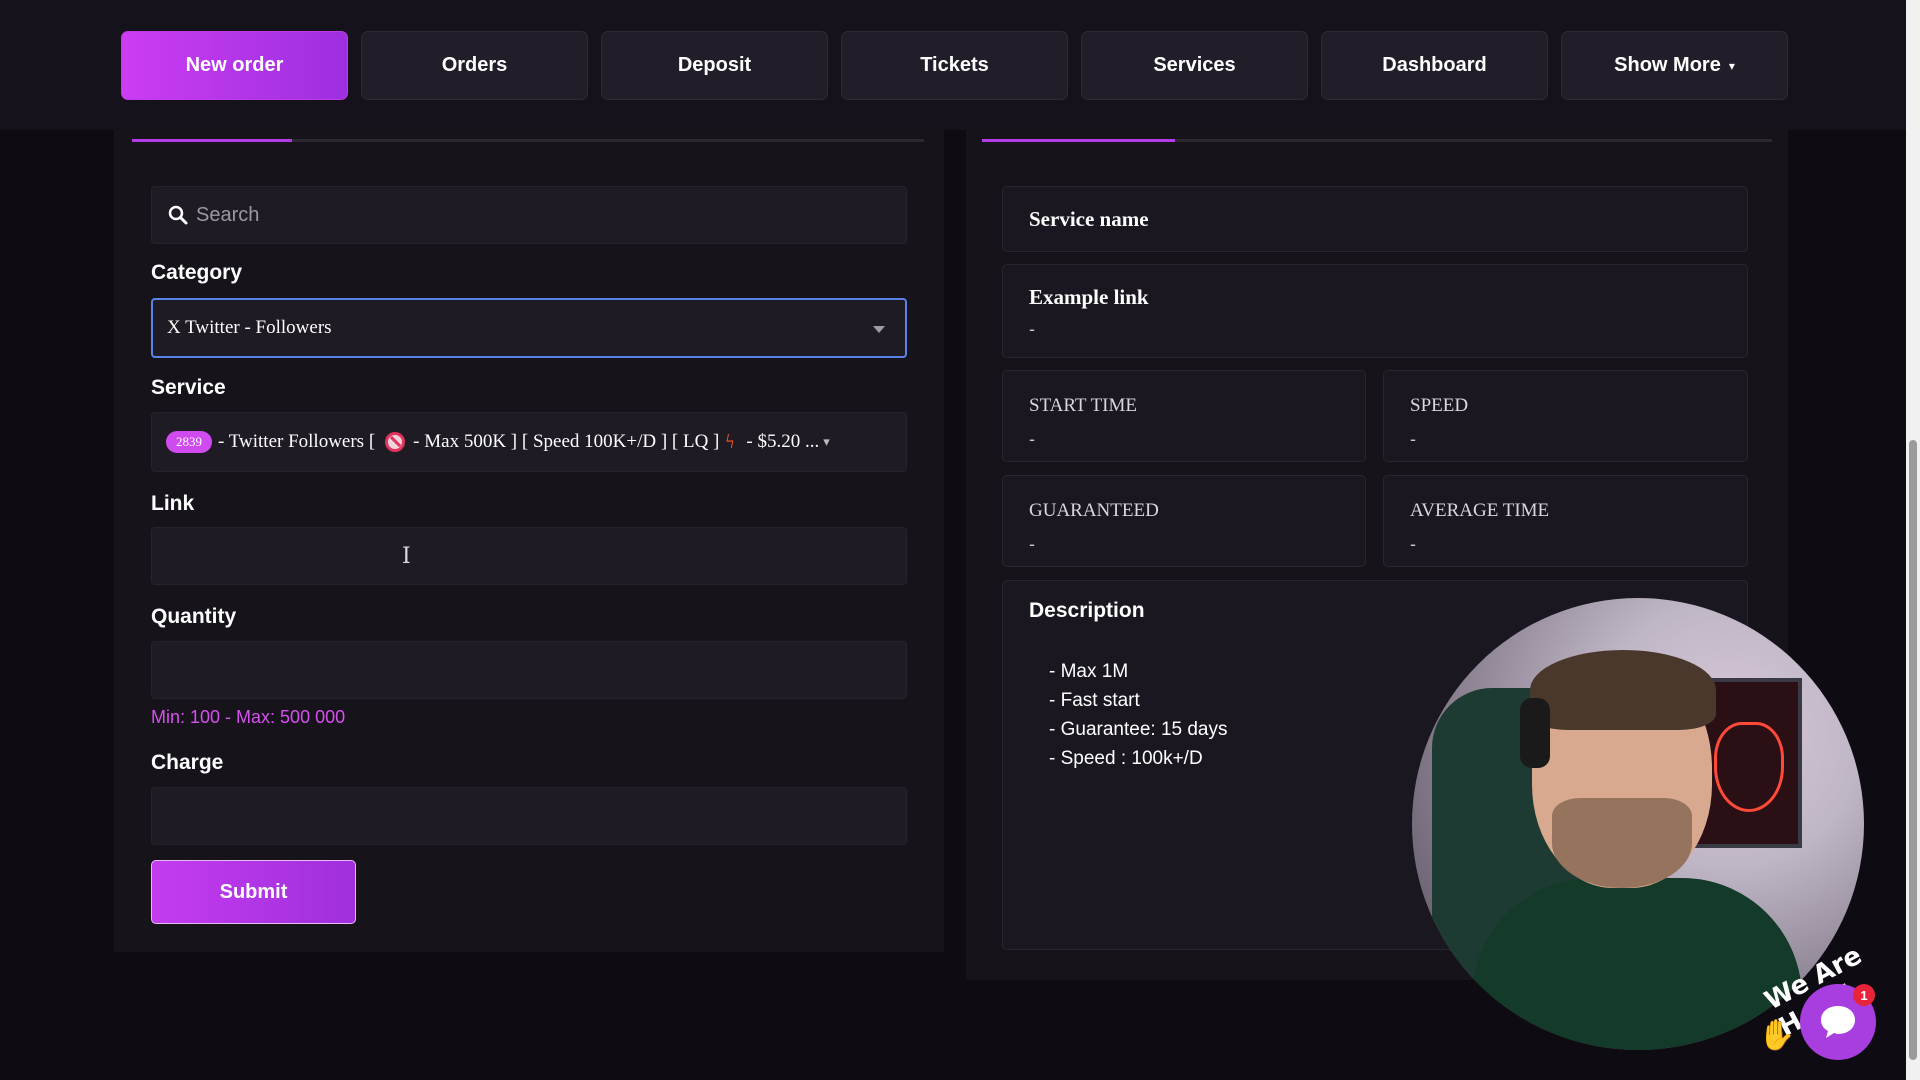  I want to click on example-link-value: -, so click(1032, 329).